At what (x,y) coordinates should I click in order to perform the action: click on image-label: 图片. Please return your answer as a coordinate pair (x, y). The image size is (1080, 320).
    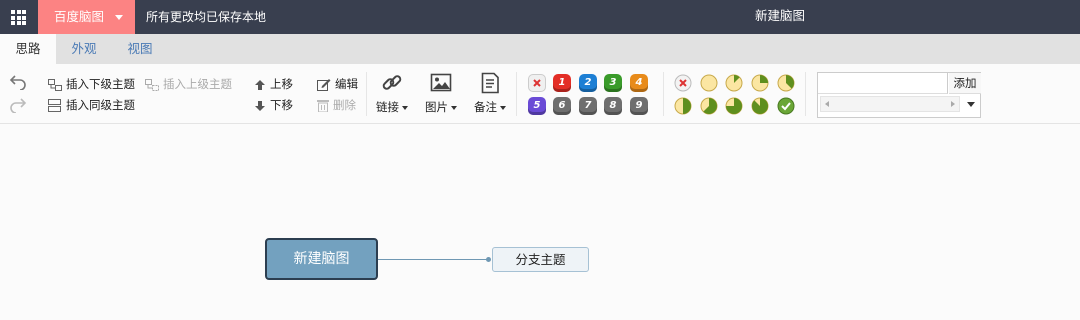
    Looking at the image, I should click on (436, 107).